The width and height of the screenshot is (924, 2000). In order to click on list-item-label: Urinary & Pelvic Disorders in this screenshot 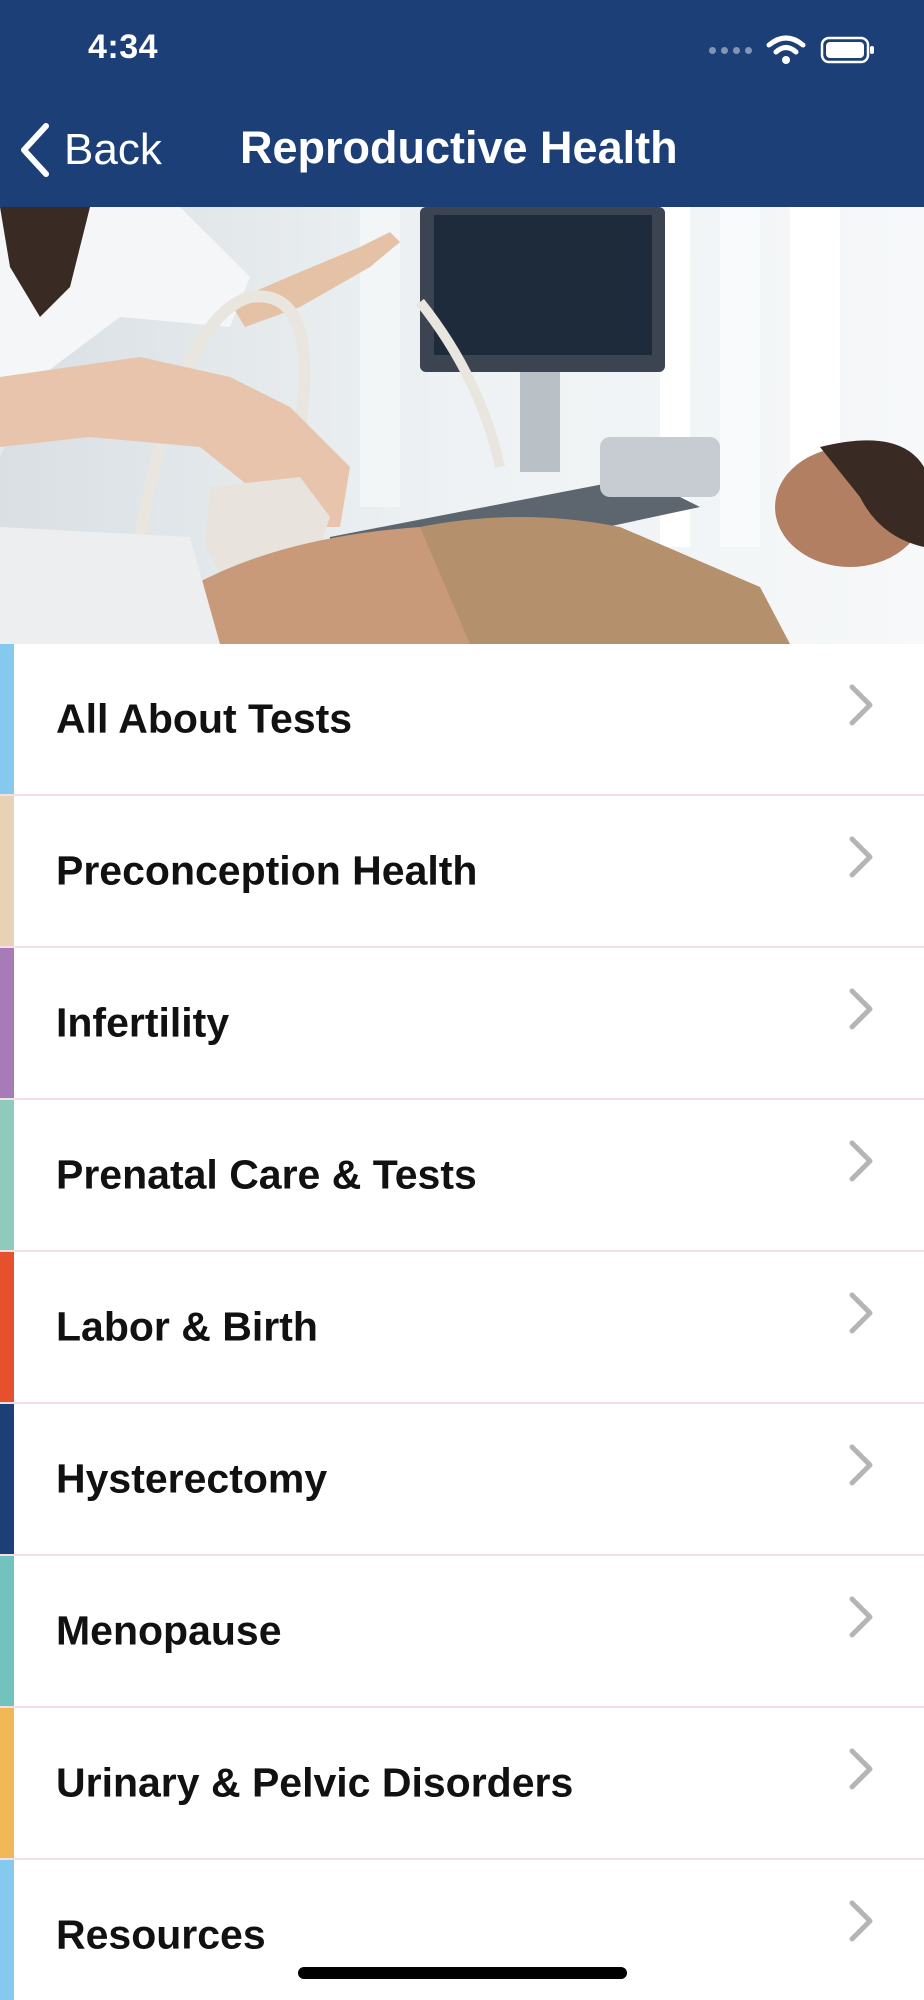, I will do `click(315, 1782)`.